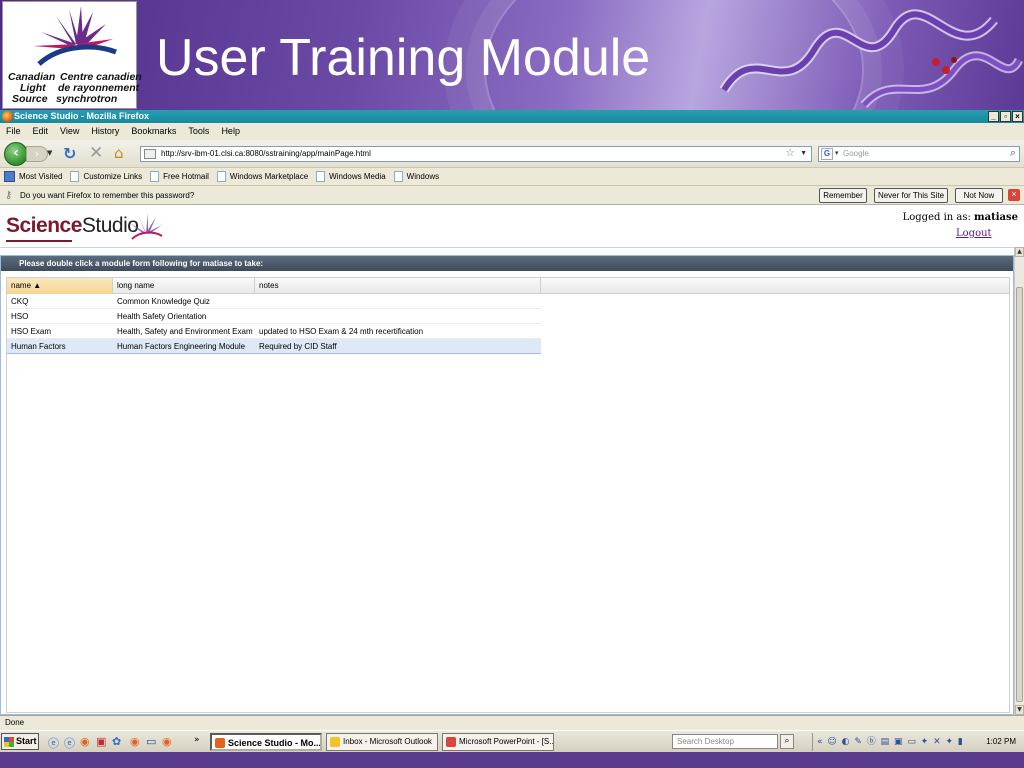 The height and width of the screenshot is (768, 1024). Describe the element at coordinates (416, 176) in the screenshot. I see `bookmark-windows: Windows` at that location.